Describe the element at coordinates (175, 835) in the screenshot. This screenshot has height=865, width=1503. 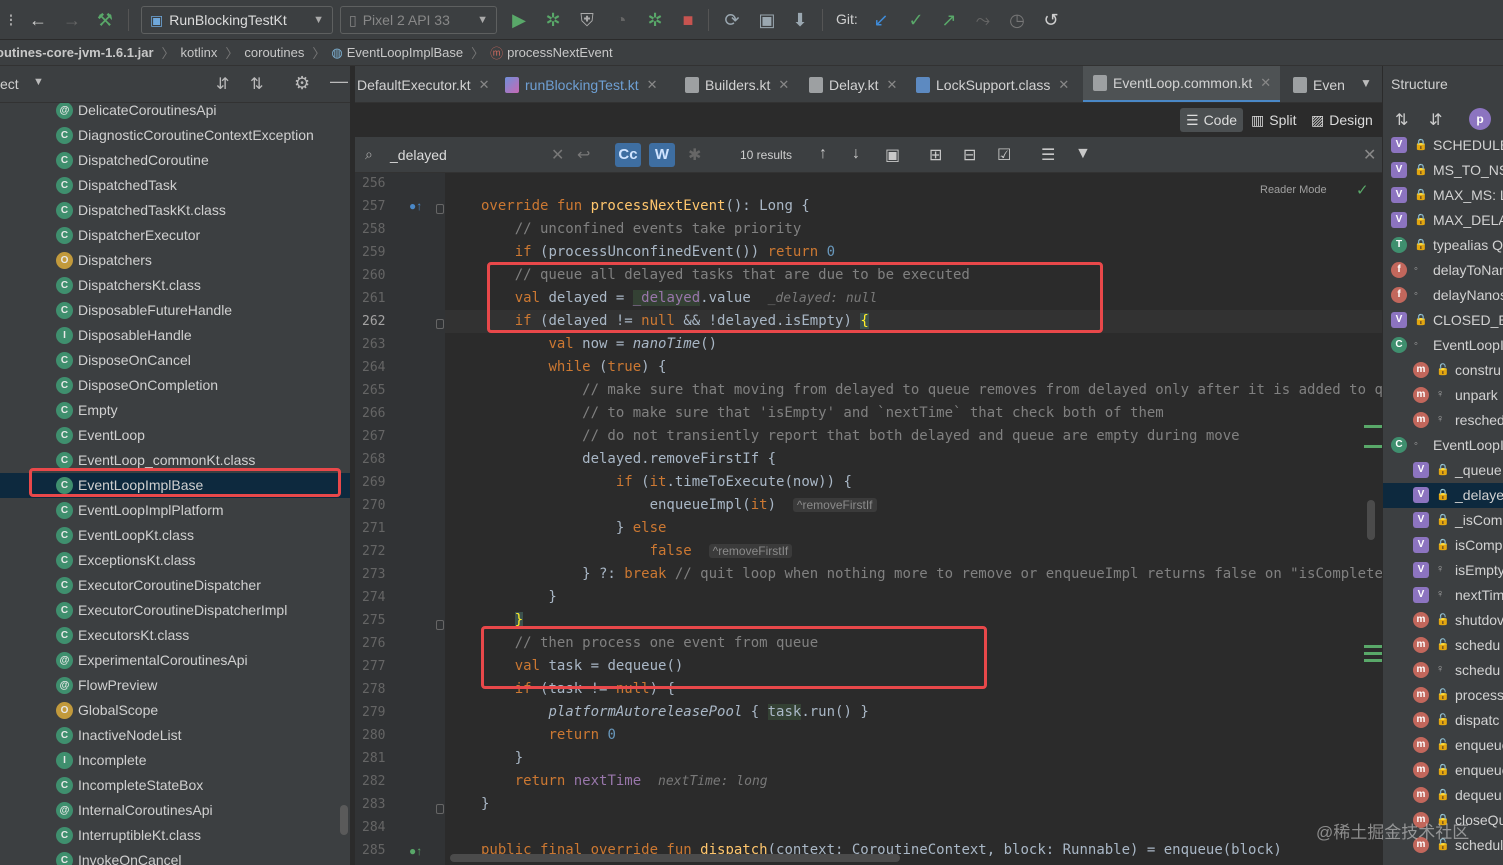
I see `tree-item: C InterruptibleKt.class` at that location.